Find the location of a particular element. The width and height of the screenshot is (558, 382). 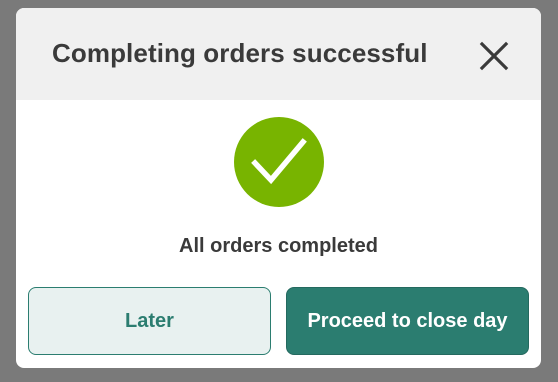

proceed-to-close-day-button: Proceed to close day is located at coordinates (407, 321).